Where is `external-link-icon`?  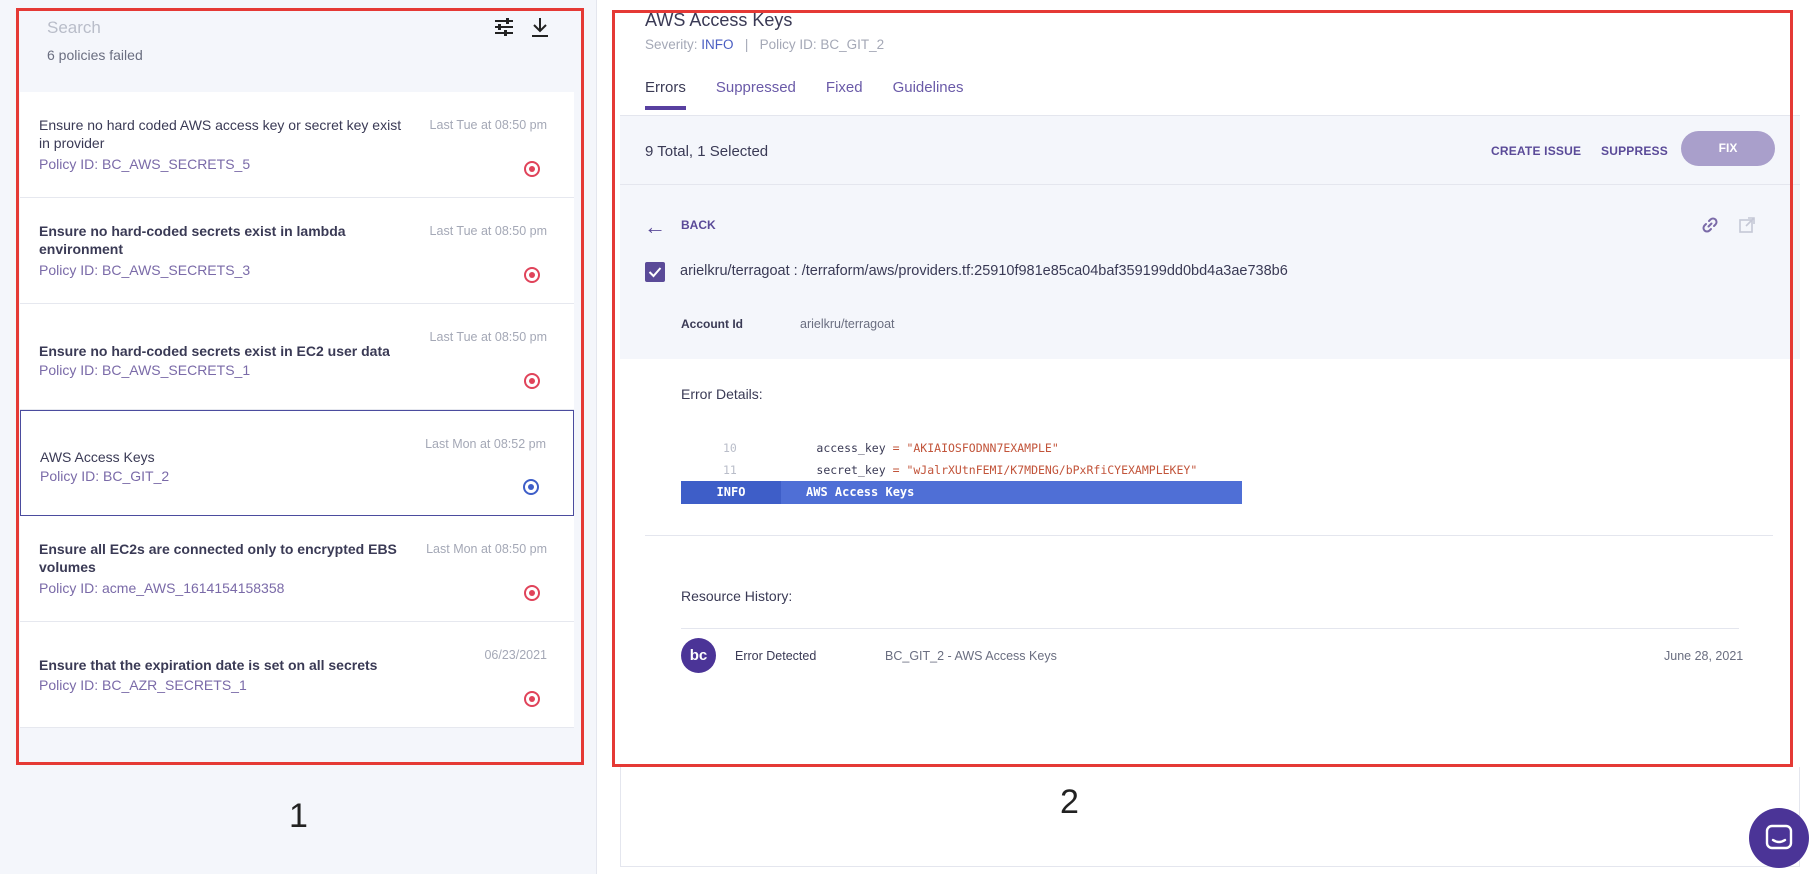 external-link-icon is located at coordinates (1747, 227).